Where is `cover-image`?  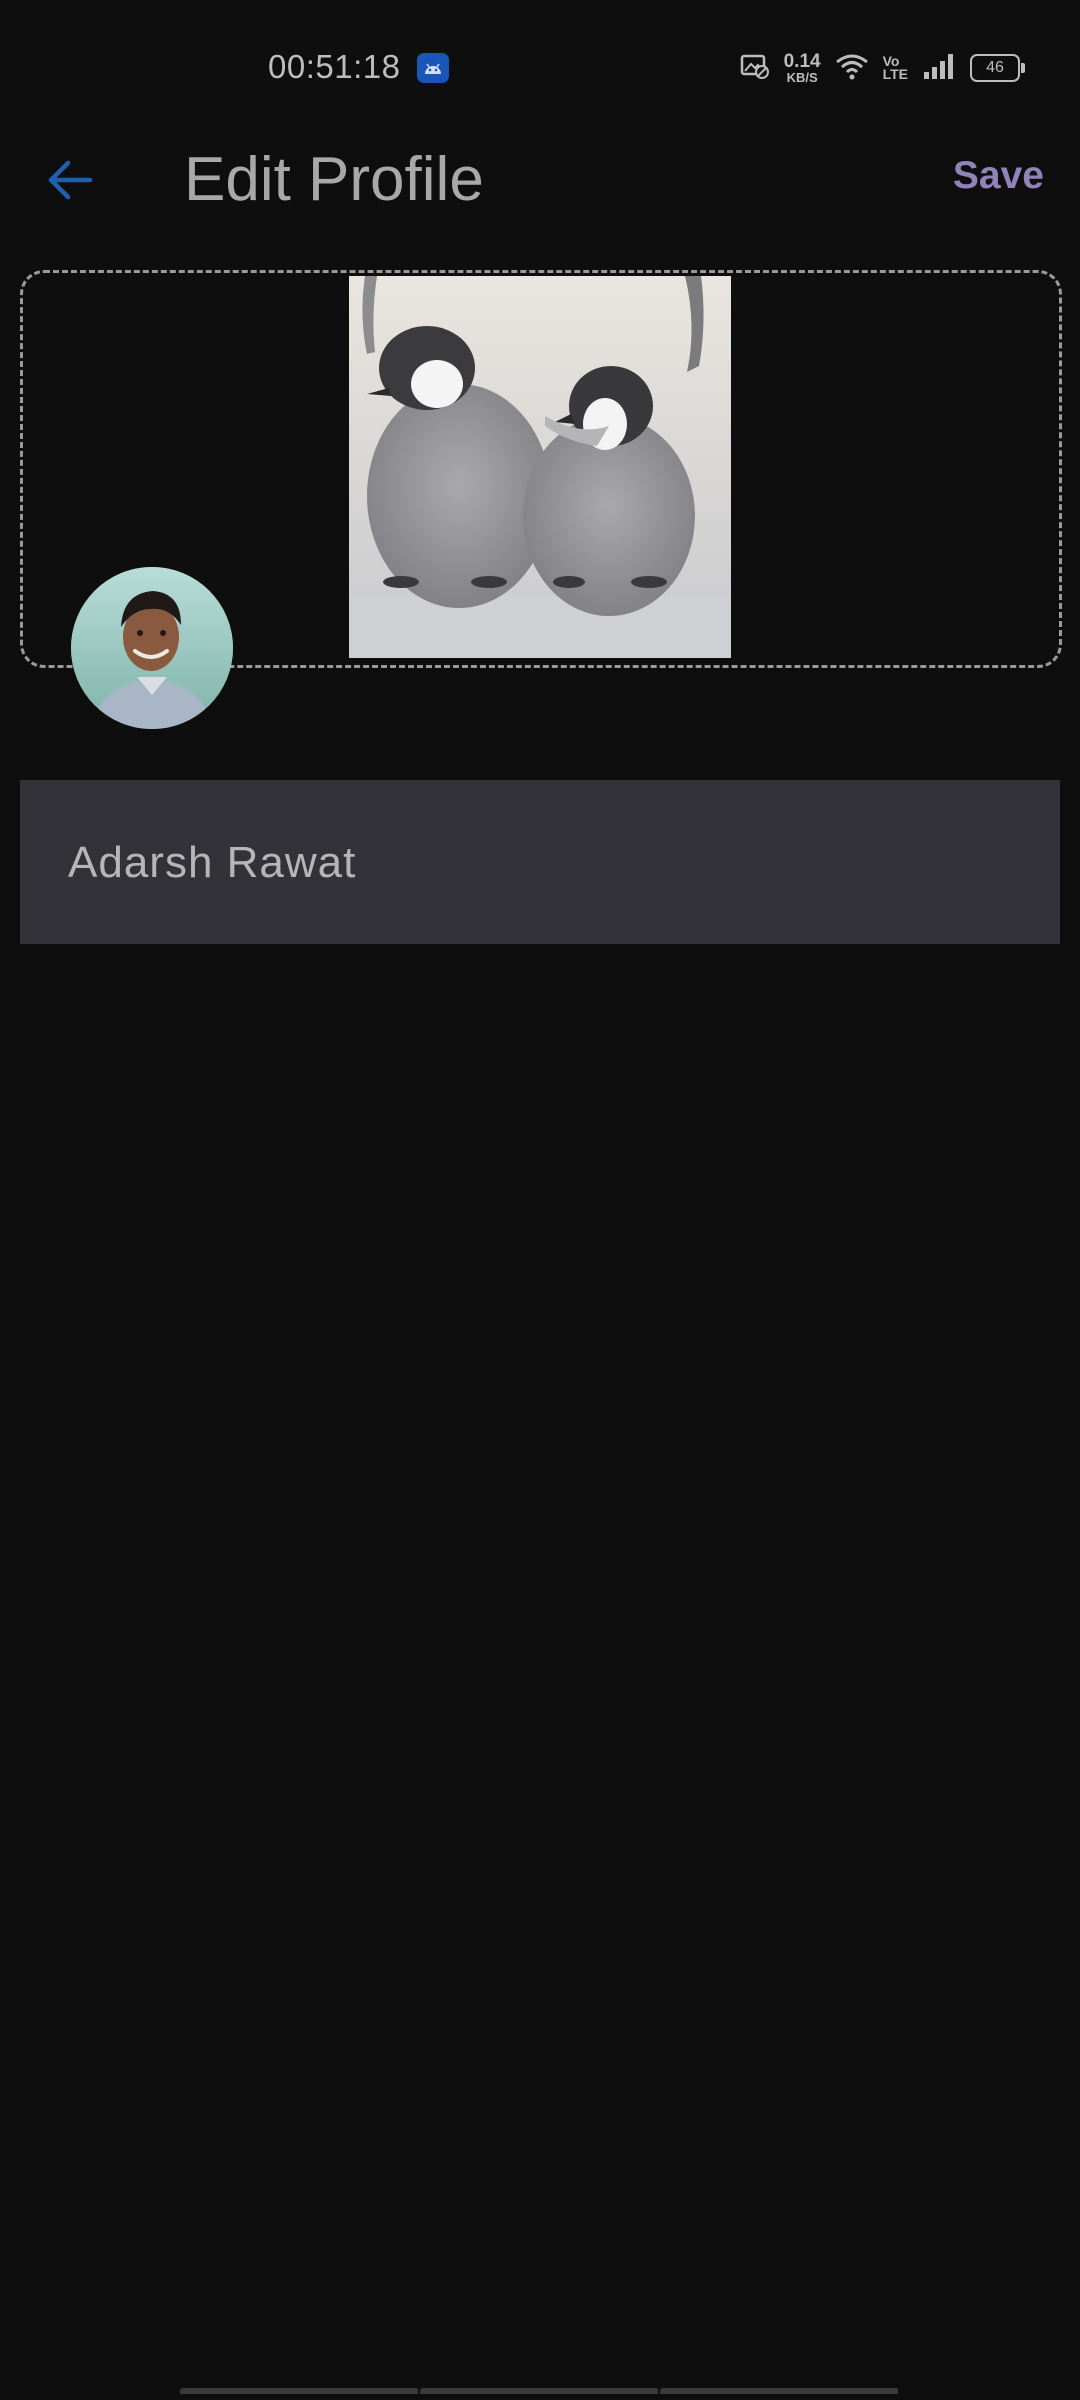
cover-image is located at coordinates (540, 467).